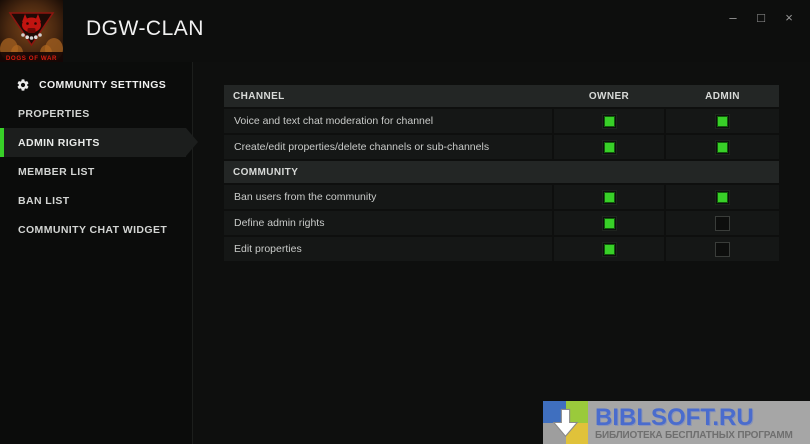 The image size is (810, 444). What do you see at coordinates (694, 435) in the screenshot?
I see `watermark-subtitle: БИБЛИОТЕКА БЕСПЛАТНЫХ ПРОГРАММ` at bounding box center [694, 435].